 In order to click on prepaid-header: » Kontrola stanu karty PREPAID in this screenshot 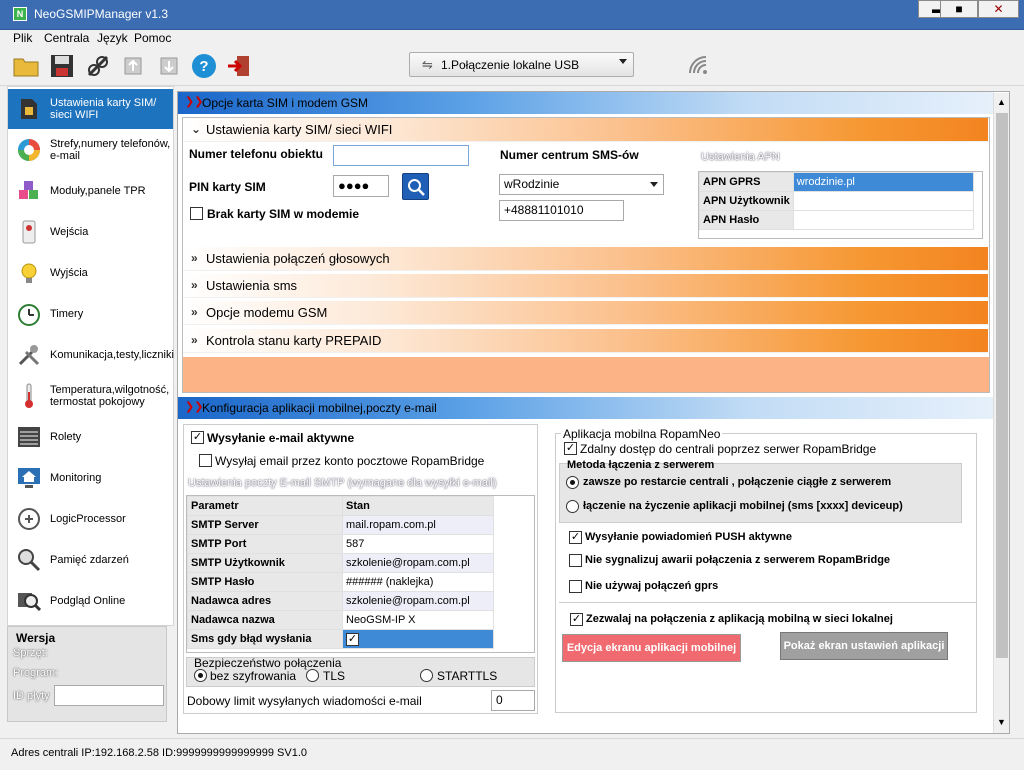, I will do `click(585, 341)`.